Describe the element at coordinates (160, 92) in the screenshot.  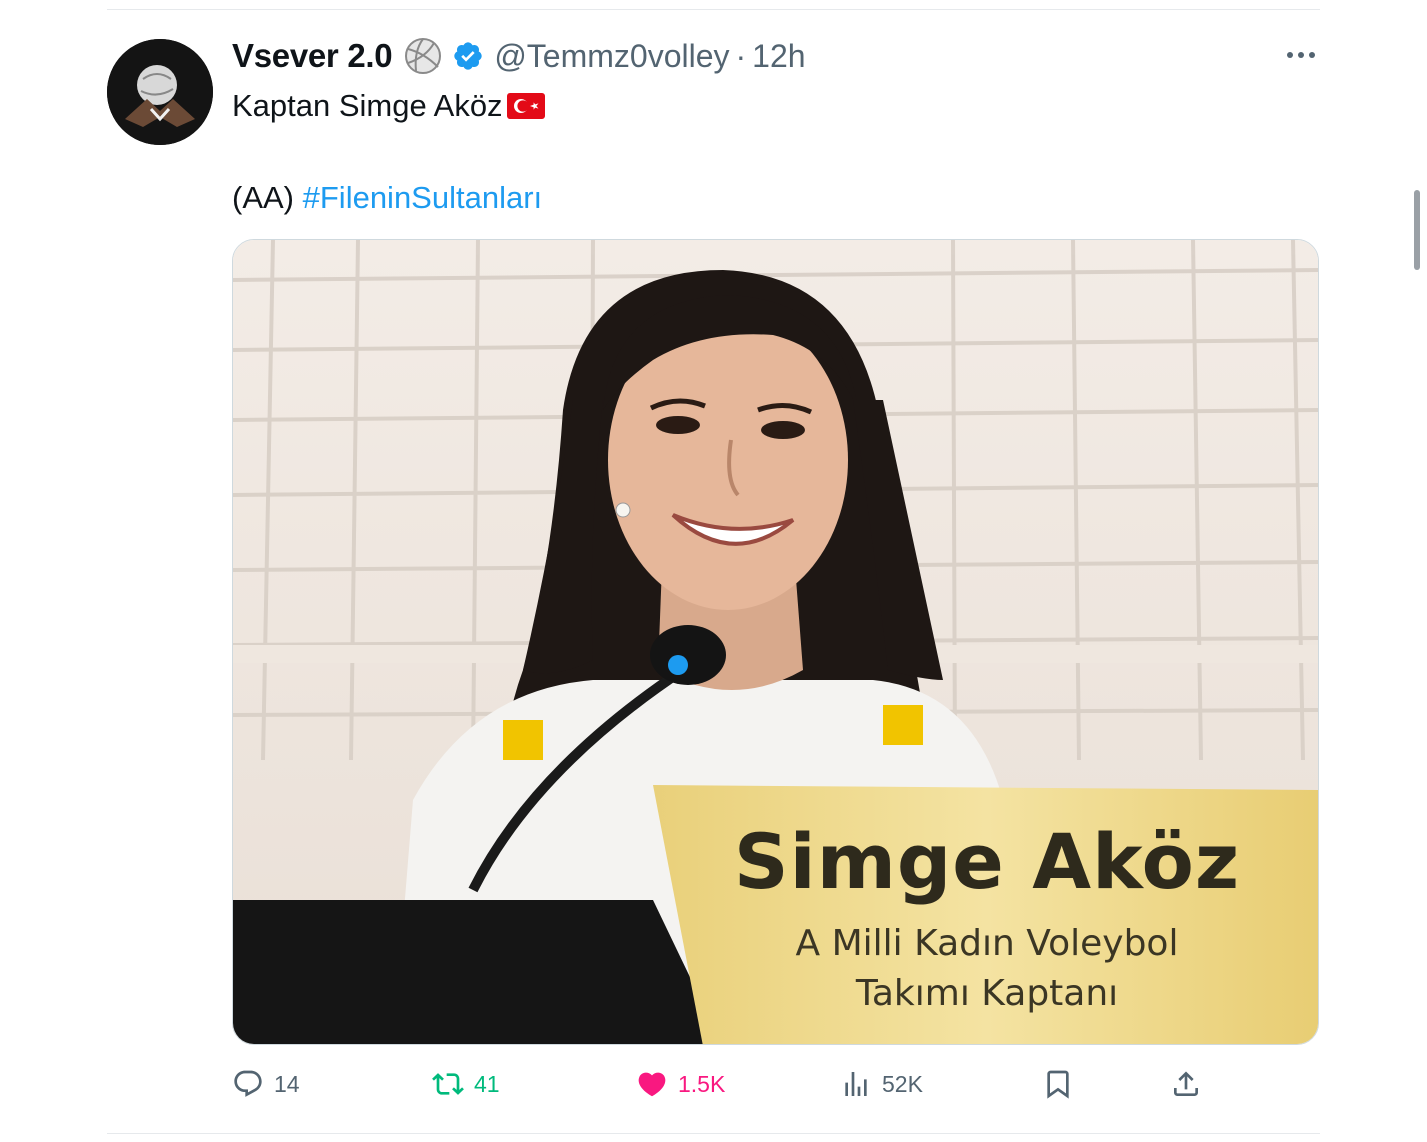
I see `avatar` at that location.